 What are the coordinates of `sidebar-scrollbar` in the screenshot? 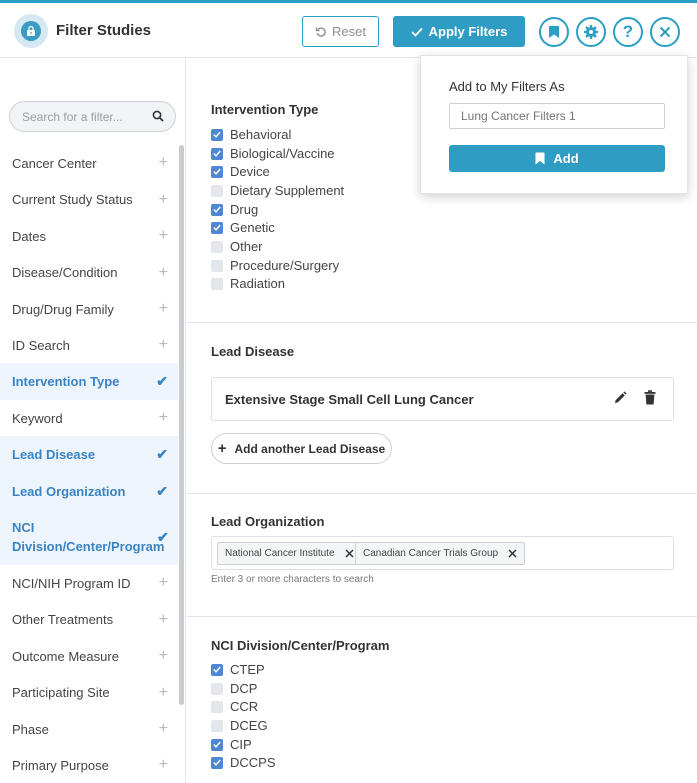 It's located at (181, 425).